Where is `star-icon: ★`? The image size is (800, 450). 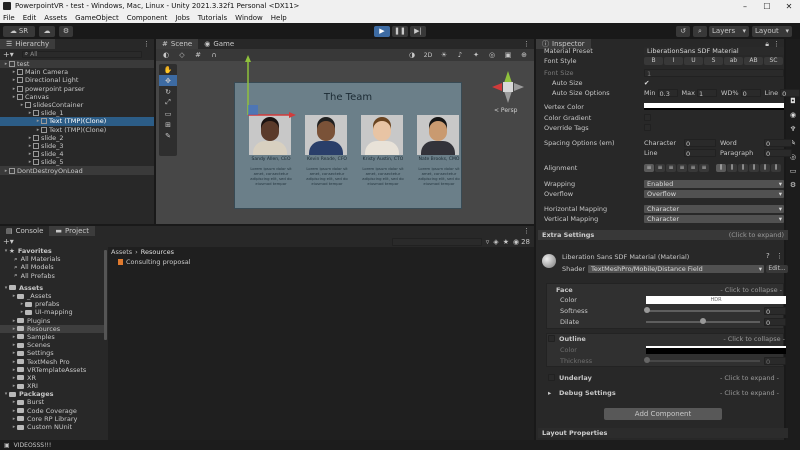 star-icon: ★ is located at coordinates (506, 242).